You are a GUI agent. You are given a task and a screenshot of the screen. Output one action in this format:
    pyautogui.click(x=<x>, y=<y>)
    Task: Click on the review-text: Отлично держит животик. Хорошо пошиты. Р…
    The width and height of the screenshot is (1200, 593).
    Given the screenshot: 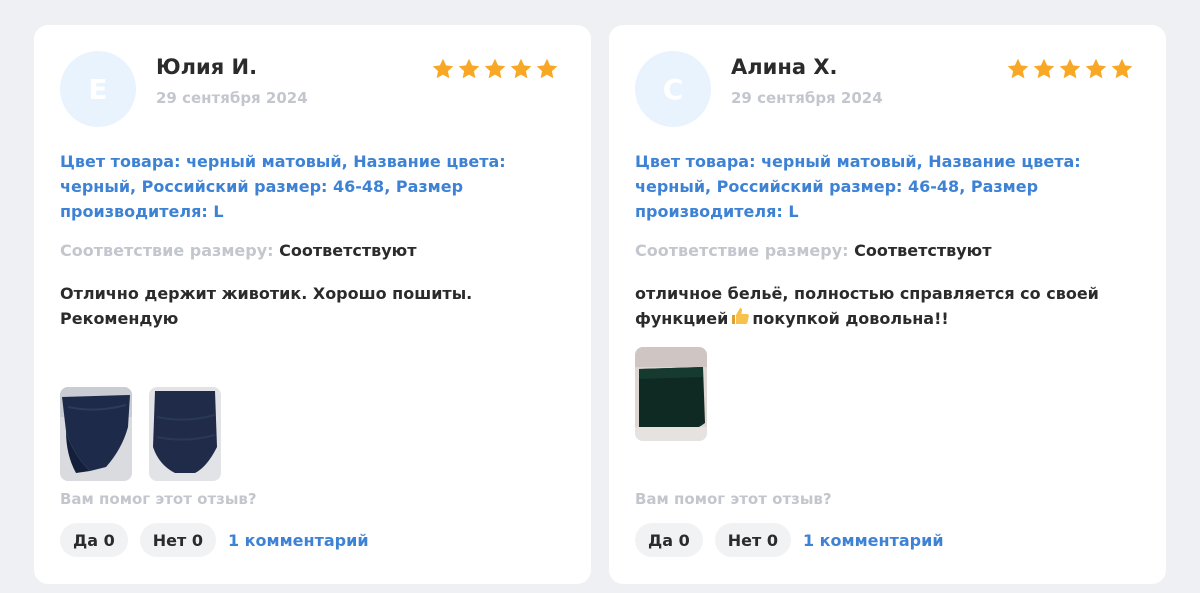 What is the action you would take?
    pyautogui.click(x=310, y=306)
    